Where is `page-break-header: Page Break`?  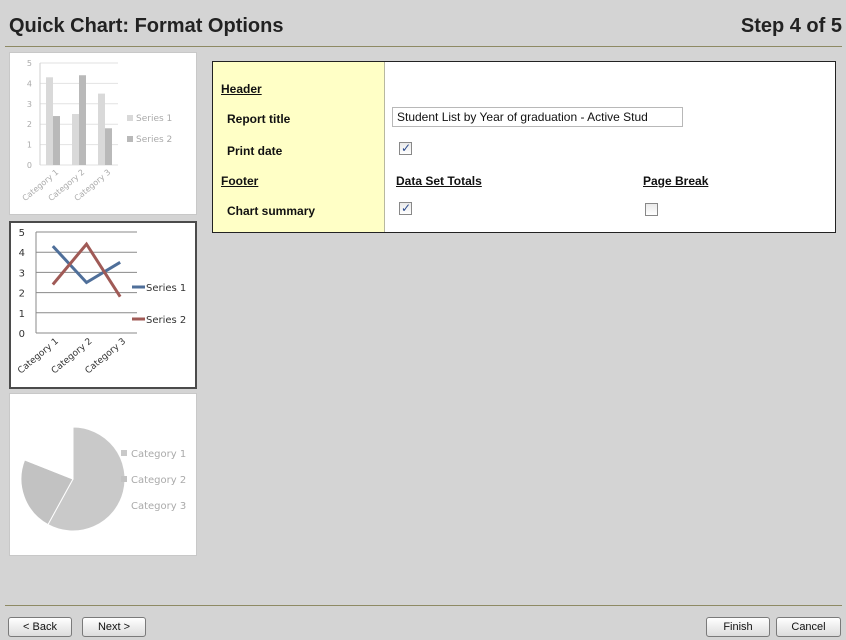 page-break-header: Page Break is located at coordinates (676, 181).